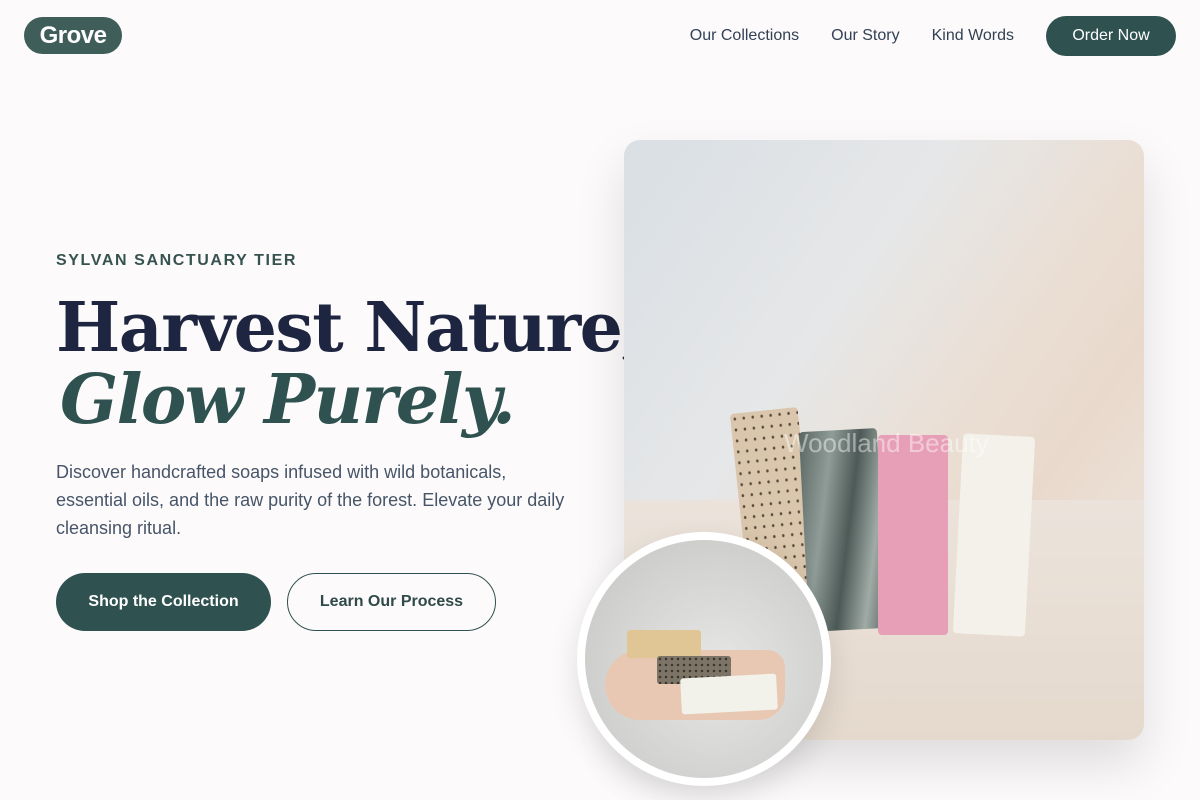 Image resolution: width=1200 pixels, height=800 pixels. What do you see at coordinates (73, 35) in the screenshot?
I see `logo: Grove` at bounding box center [73, 35].